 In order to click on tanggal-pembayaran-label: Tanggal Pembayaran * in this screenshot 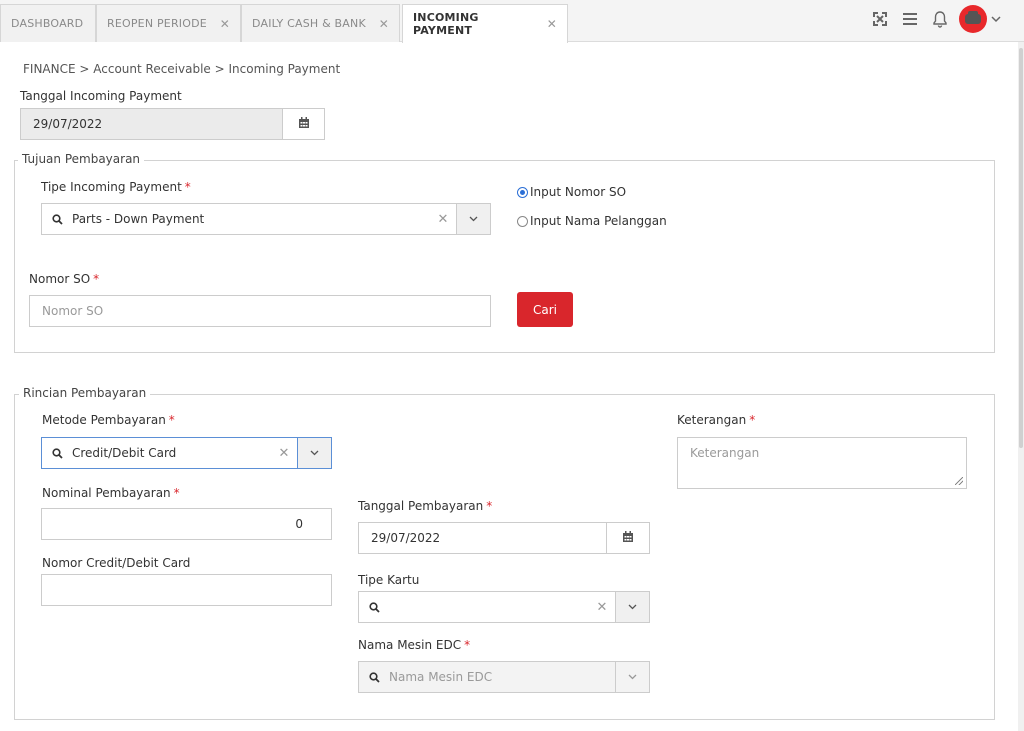, I will do `click(425, 506)`.